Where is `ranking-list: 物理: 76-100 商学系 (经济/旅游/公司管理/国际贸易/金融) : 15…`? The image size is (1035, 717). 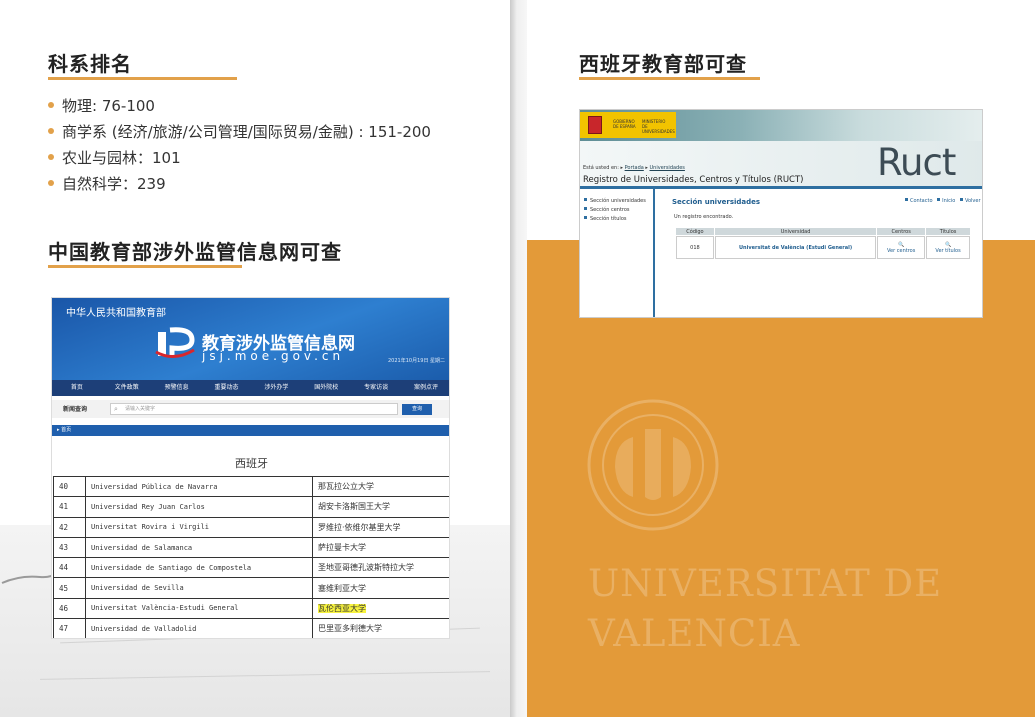
ranking-list: 物理: 76-100 商学系 (经济/旅游/公司管理/国际贸易/金融) : 15… is located at coordinates (239, 146).